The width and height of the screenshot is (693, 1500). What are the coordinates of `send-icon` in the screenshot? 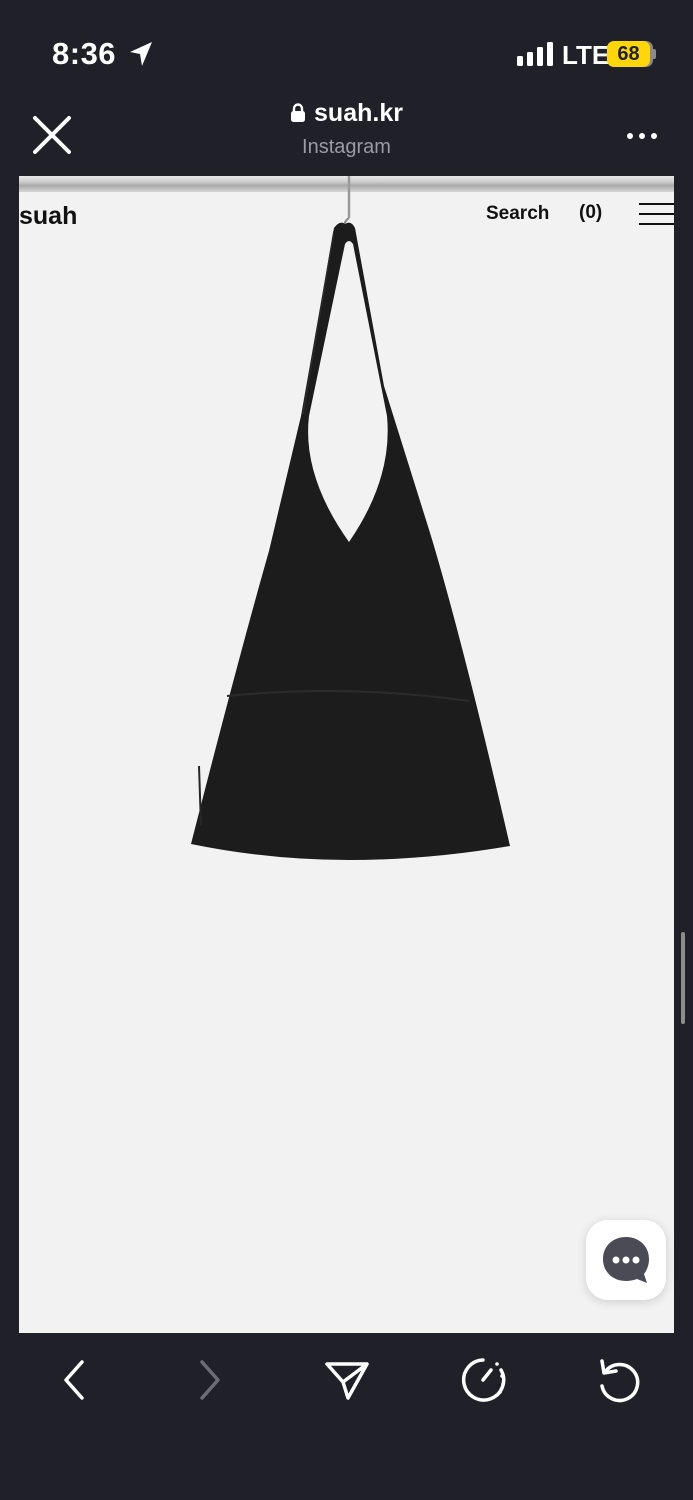 It's located at (347, 1381).